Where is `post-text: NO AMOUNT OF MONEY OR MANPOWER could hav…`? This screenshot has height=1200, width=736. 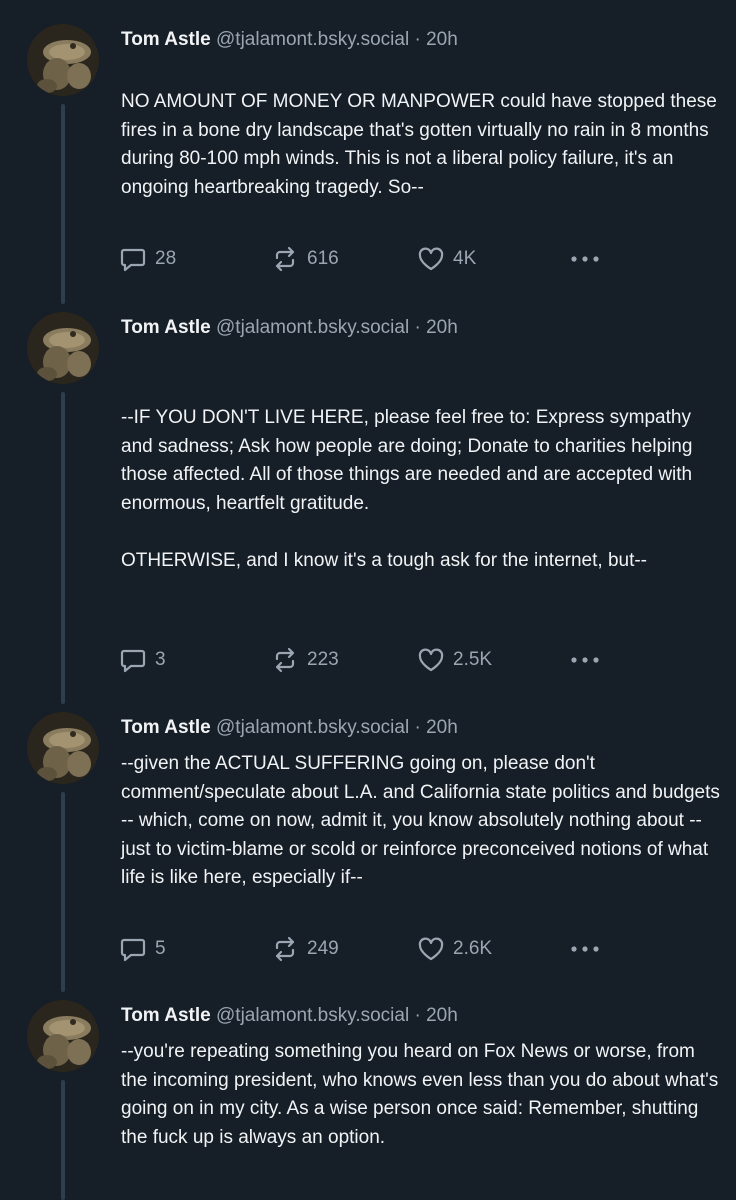
post-text: NO AMOUNT OF MONEY OR MANPOWER could hav… is located at coordinates (422, 144).